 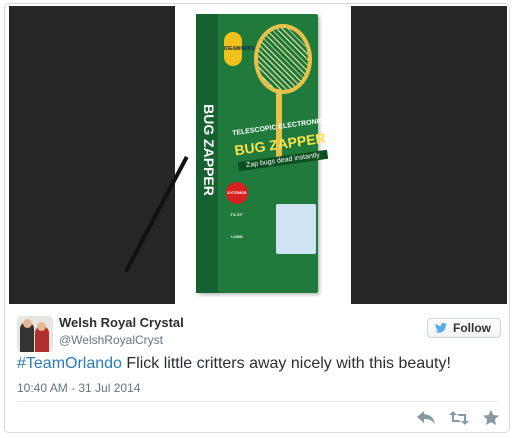 What do you see at coordinates (209, 150) in the screenshot?
I see `box-side-label: BUG ZAPPER` at bounding box center [209, 150].